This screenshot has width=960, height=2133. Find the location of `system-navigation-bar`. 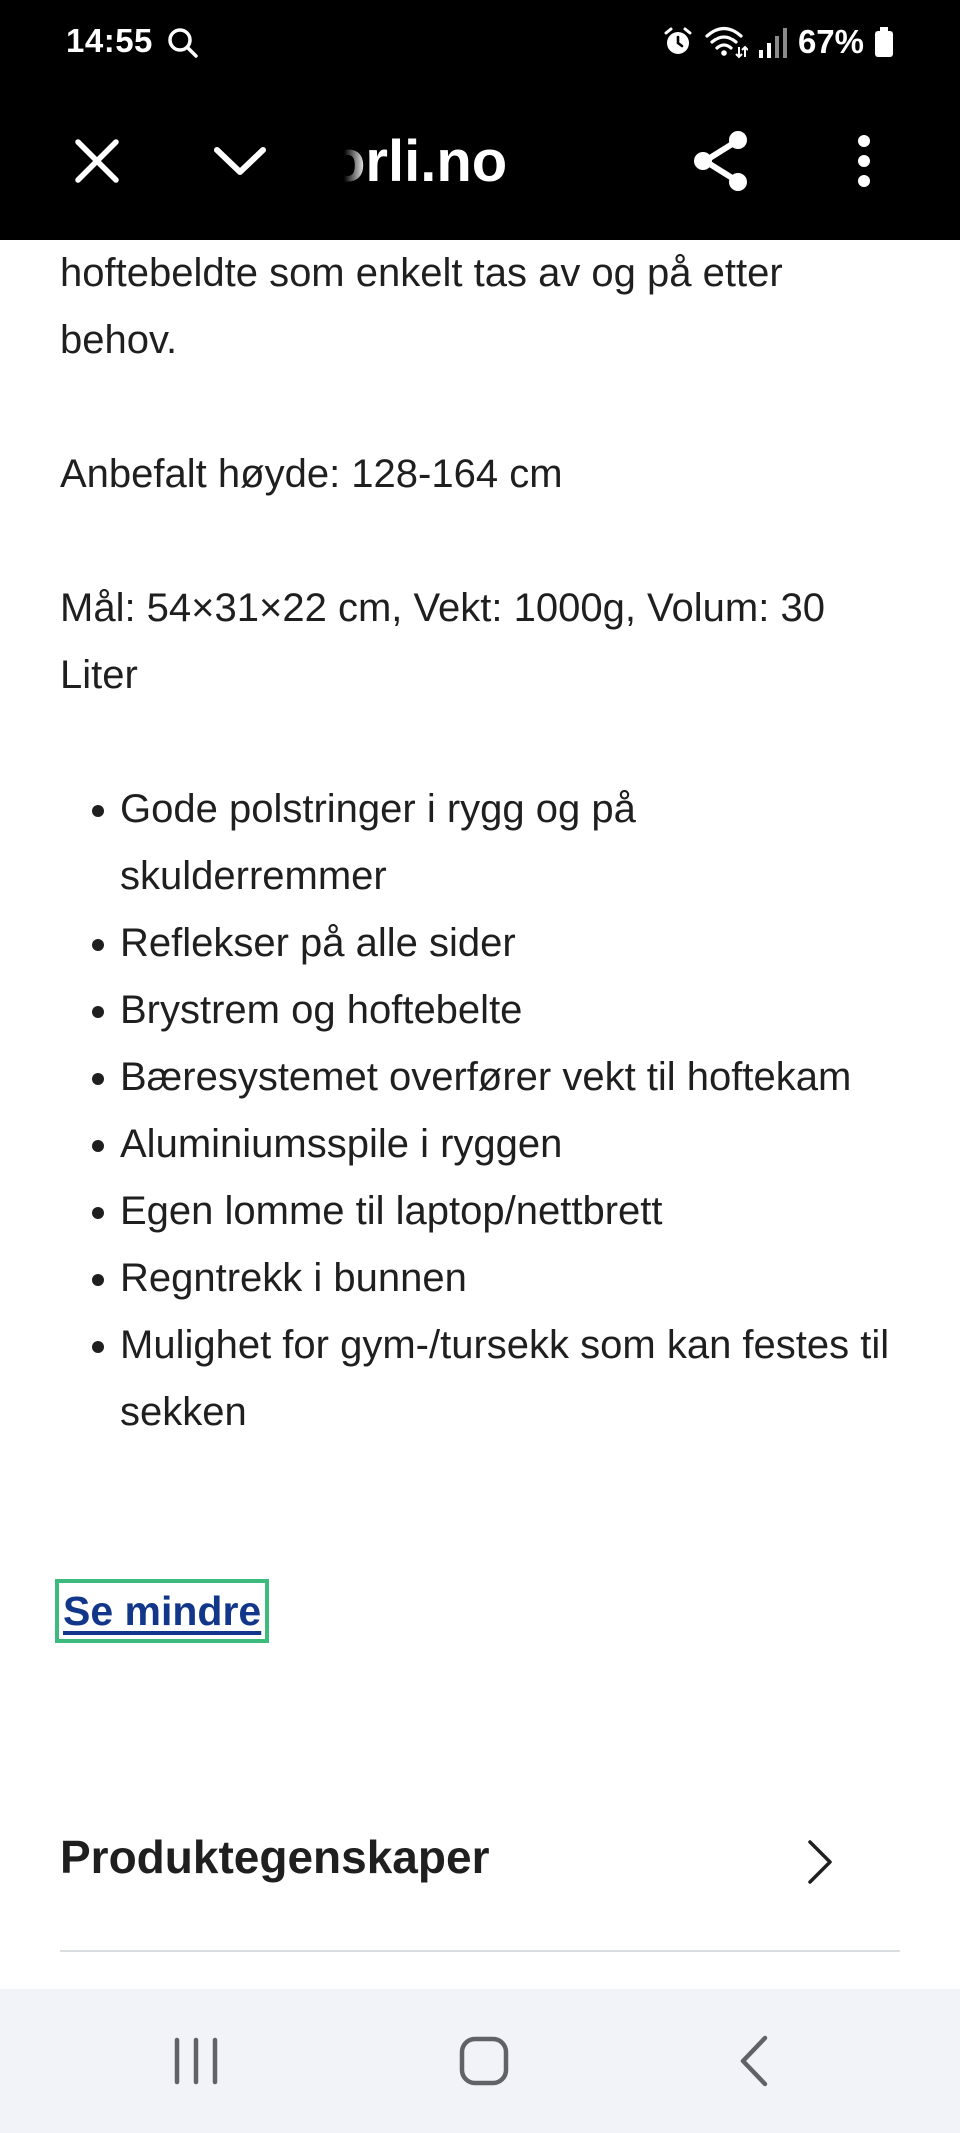

system-navigation-bar is located at coordinates (480, 2061).